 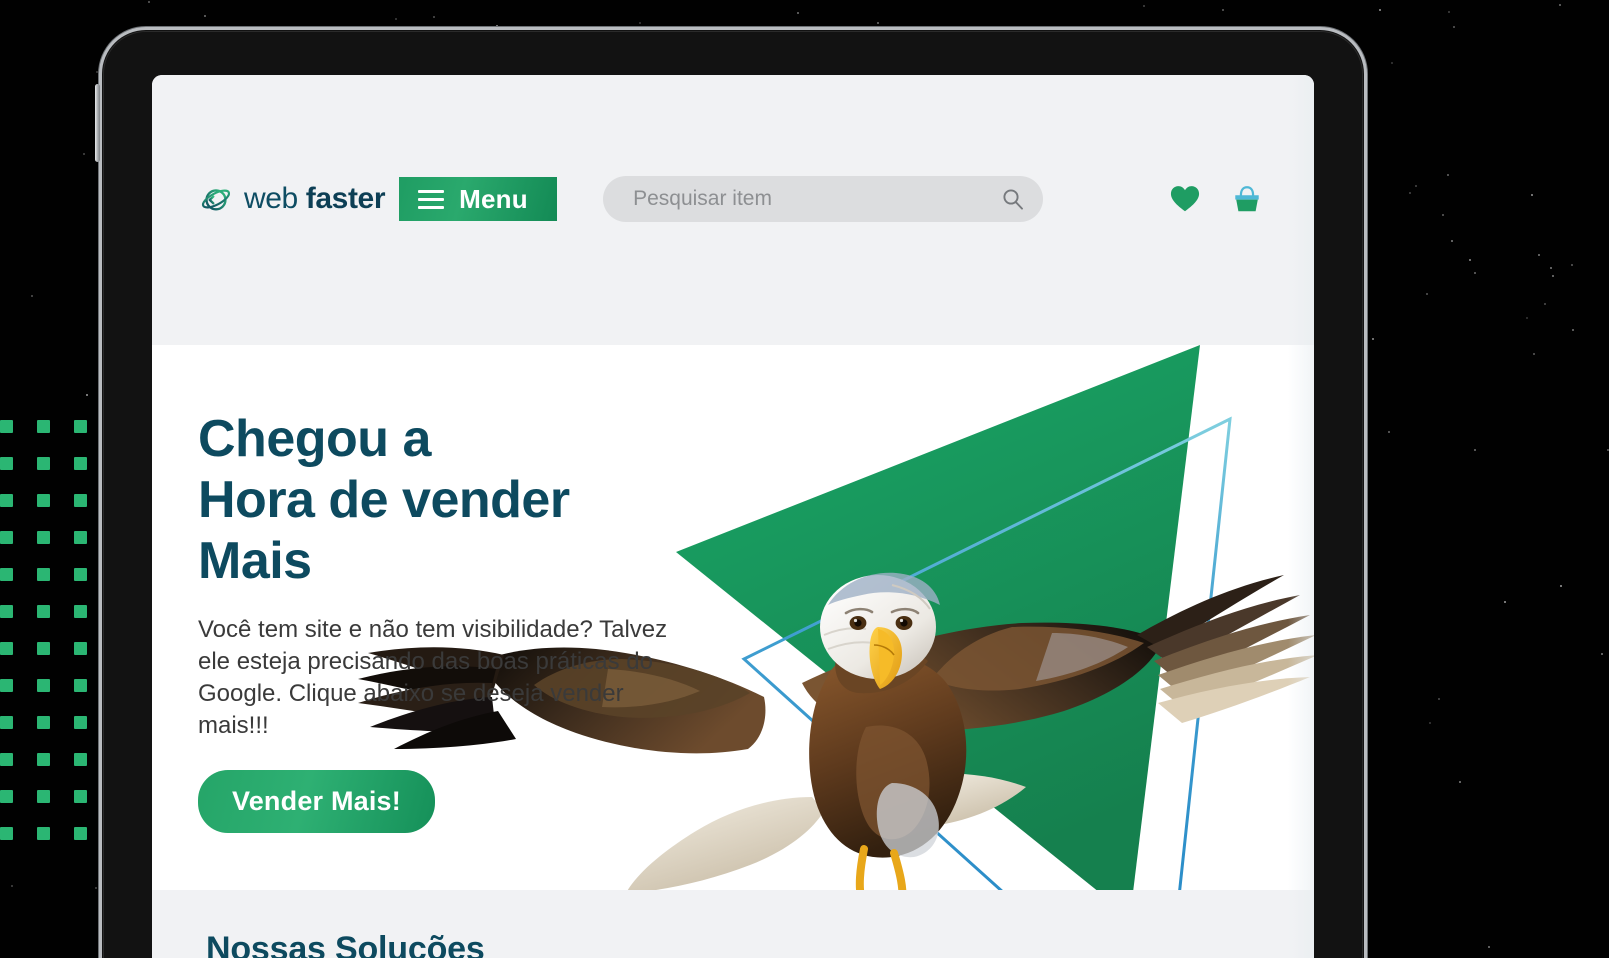 I want to click on hero-title-line-2: Mais, so click(x=255, y=561).